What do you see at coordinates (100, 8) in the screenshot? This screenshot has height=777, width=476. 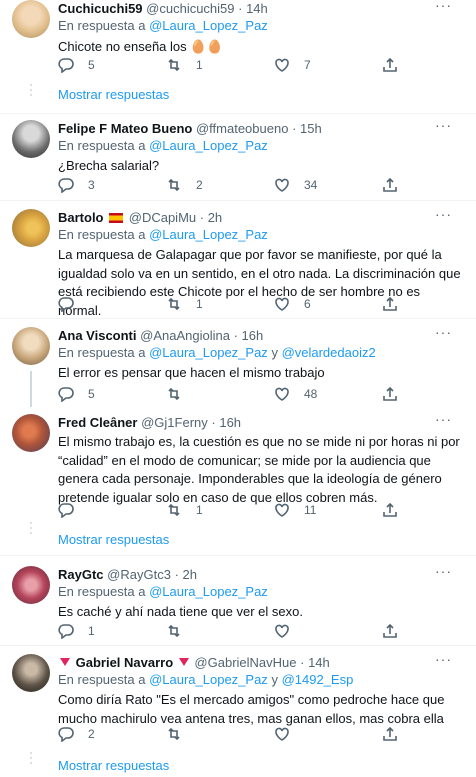 I see `display-name: Cuchicuchi59` at bounding box center [100, 8].